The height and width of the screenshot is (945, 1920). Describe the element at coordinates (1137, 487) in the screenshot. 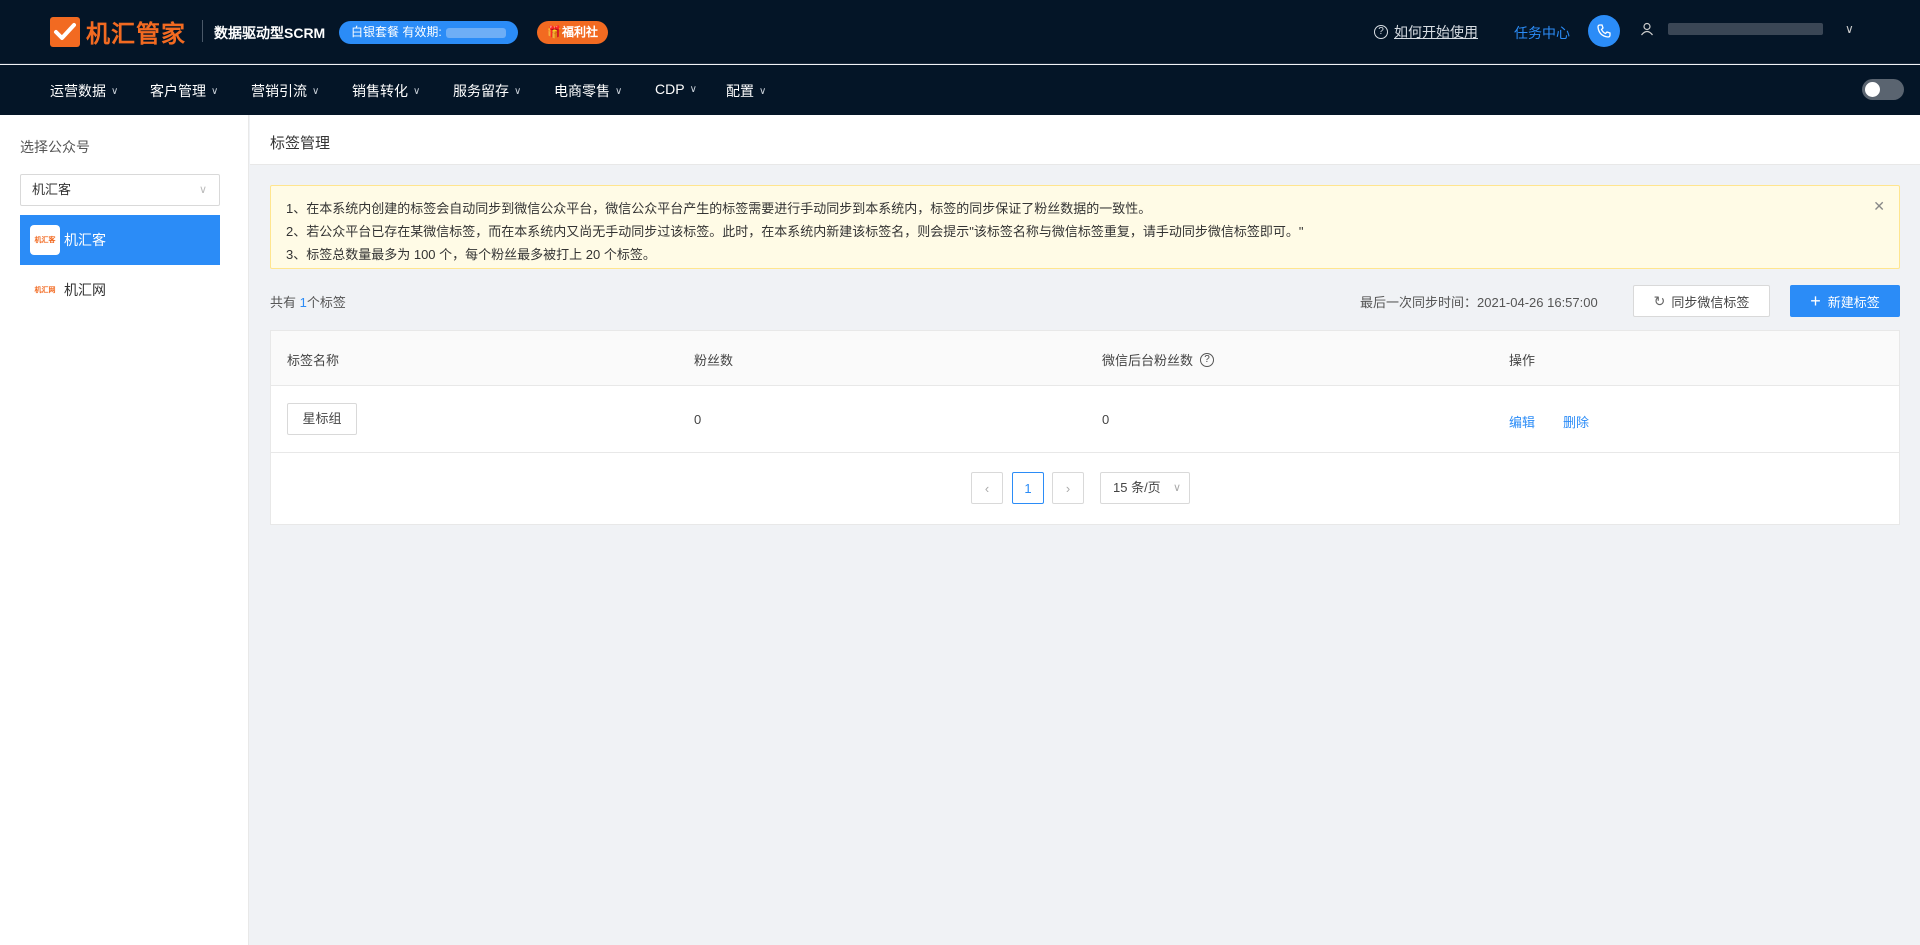

I see `page-size-value: 15 条/页` at that location.